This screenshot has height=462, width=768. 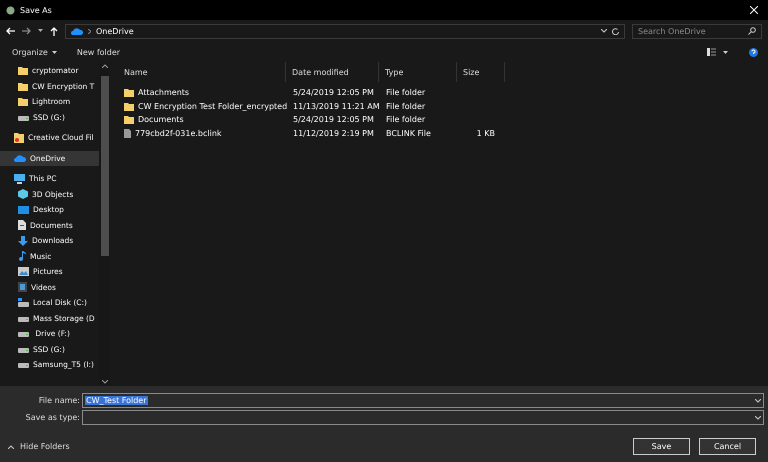 What do you see at coordinates (115, 31) in the screenshot?
I see `breadcrumb-item: OneDrive` at bounding box center [115, 31].